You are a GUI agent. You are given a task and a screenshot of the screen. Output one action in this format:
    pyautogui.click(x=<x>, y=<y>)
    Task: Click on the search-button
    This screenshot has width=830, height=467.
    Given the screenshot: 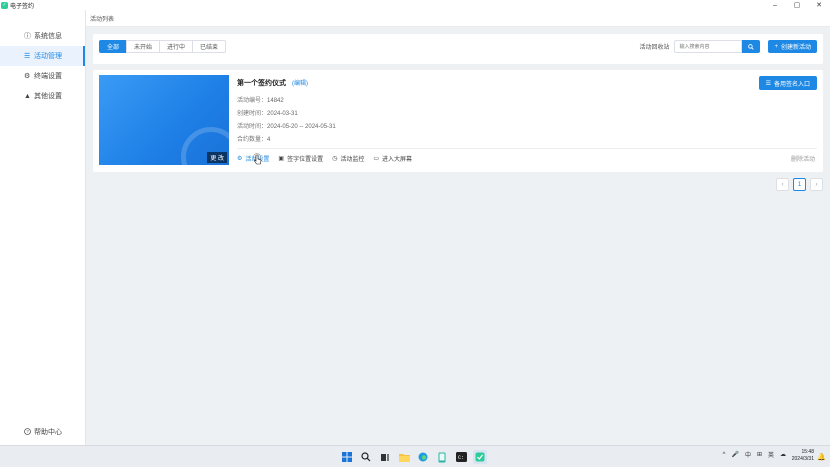 What is the action you would take?
    pyautogui.click(x=751, y=46)
    